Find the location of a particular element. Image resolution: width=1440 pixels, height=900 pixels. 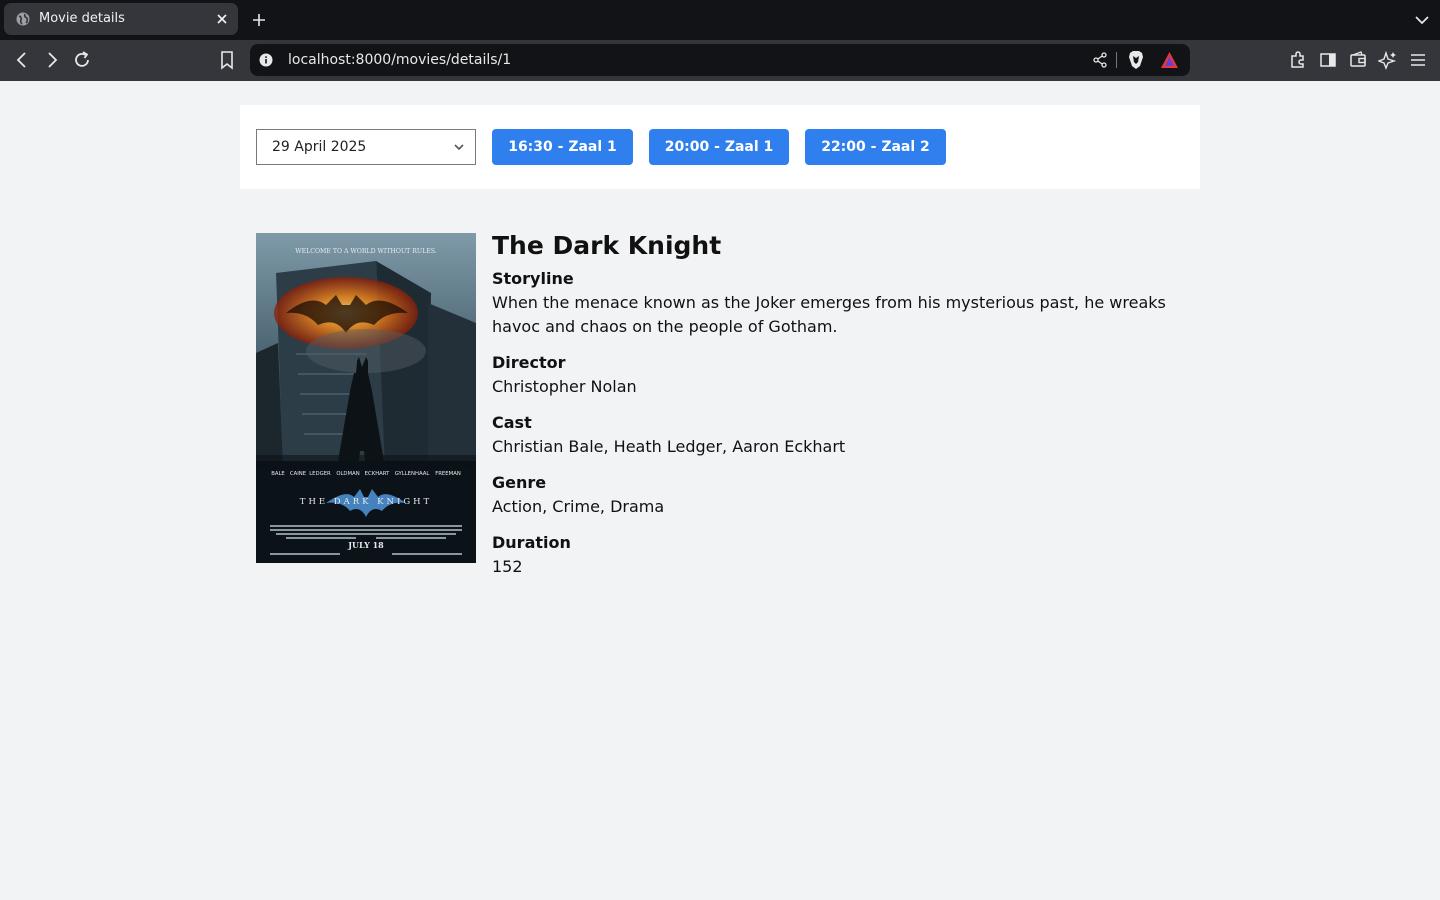

poster-credit: FREEMAN is located at coordinates (448, 474).